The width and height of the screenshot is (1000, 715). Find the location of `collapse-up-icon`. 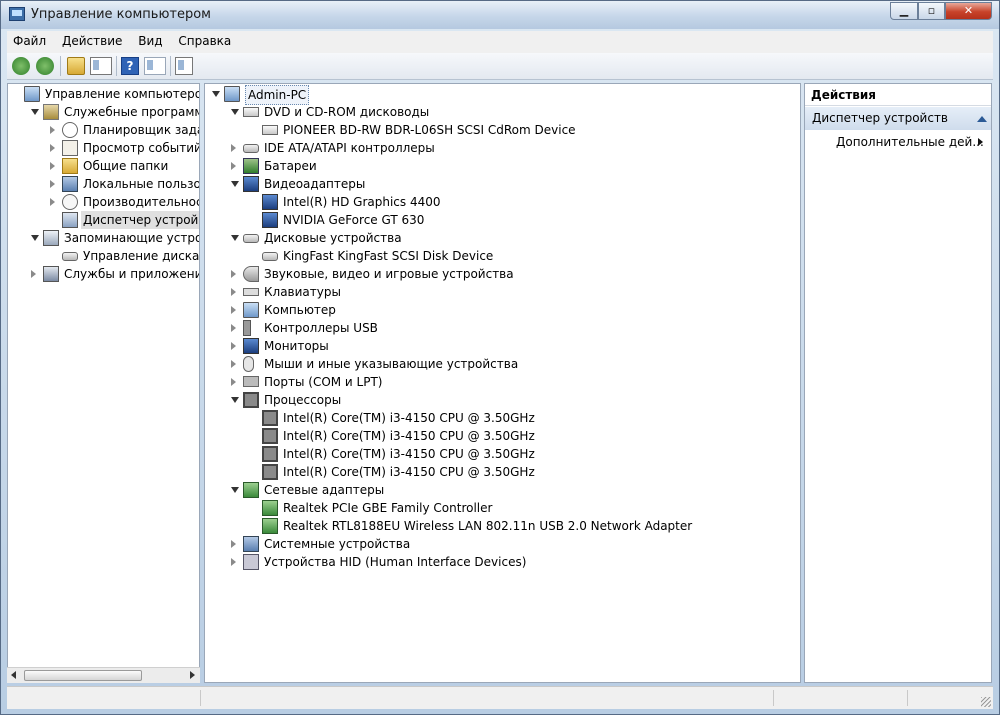

collapse-up-icon is located at coordinates (982, 119).